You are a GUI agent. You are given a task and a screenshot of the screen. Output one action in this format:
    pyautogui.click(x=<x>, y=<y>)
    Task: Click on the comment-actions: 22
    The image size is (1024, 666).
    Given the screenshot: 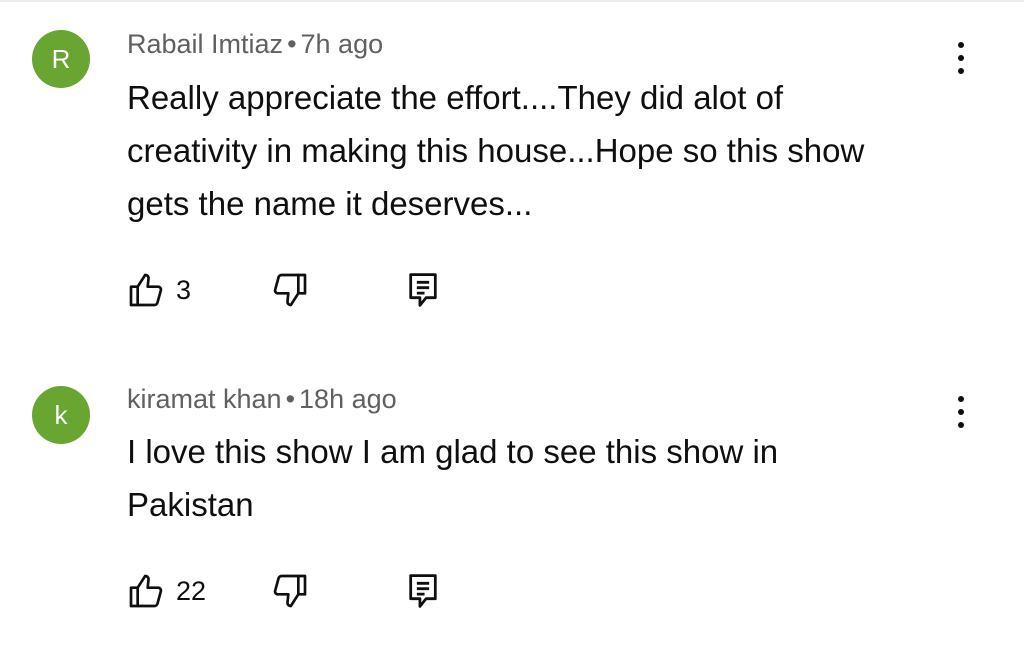 What is the action you would take?
    pyautogui.click(x=300, y=591)
    